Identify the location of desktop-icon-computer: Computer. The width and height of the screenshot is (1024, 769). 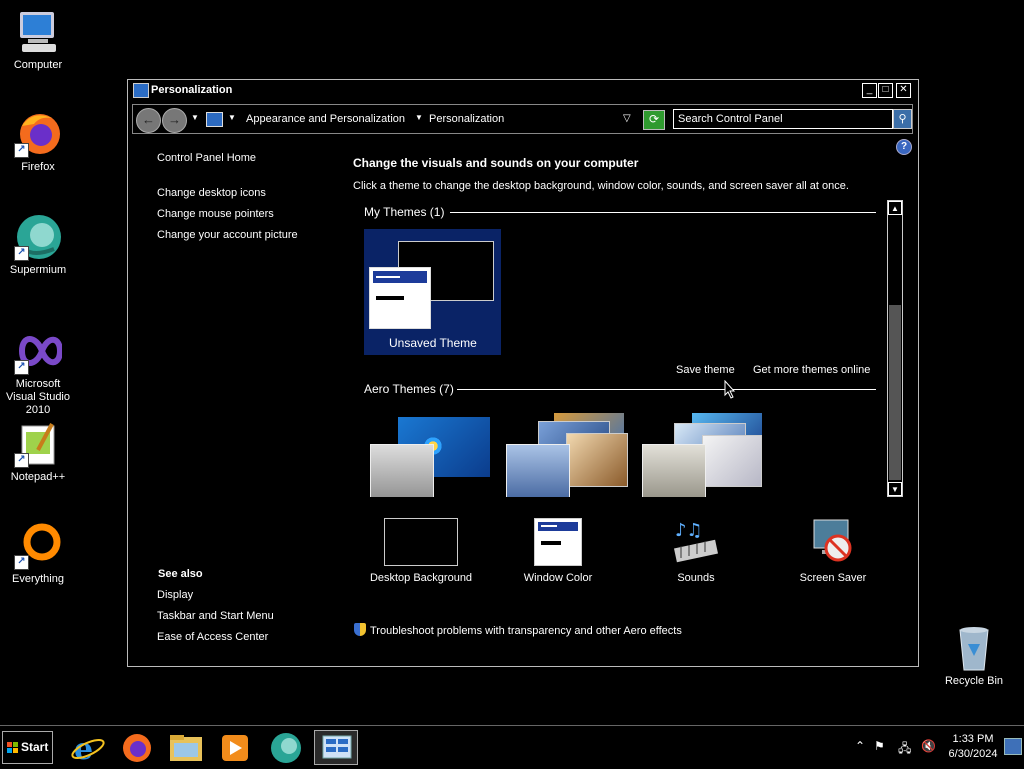
(38, 40).